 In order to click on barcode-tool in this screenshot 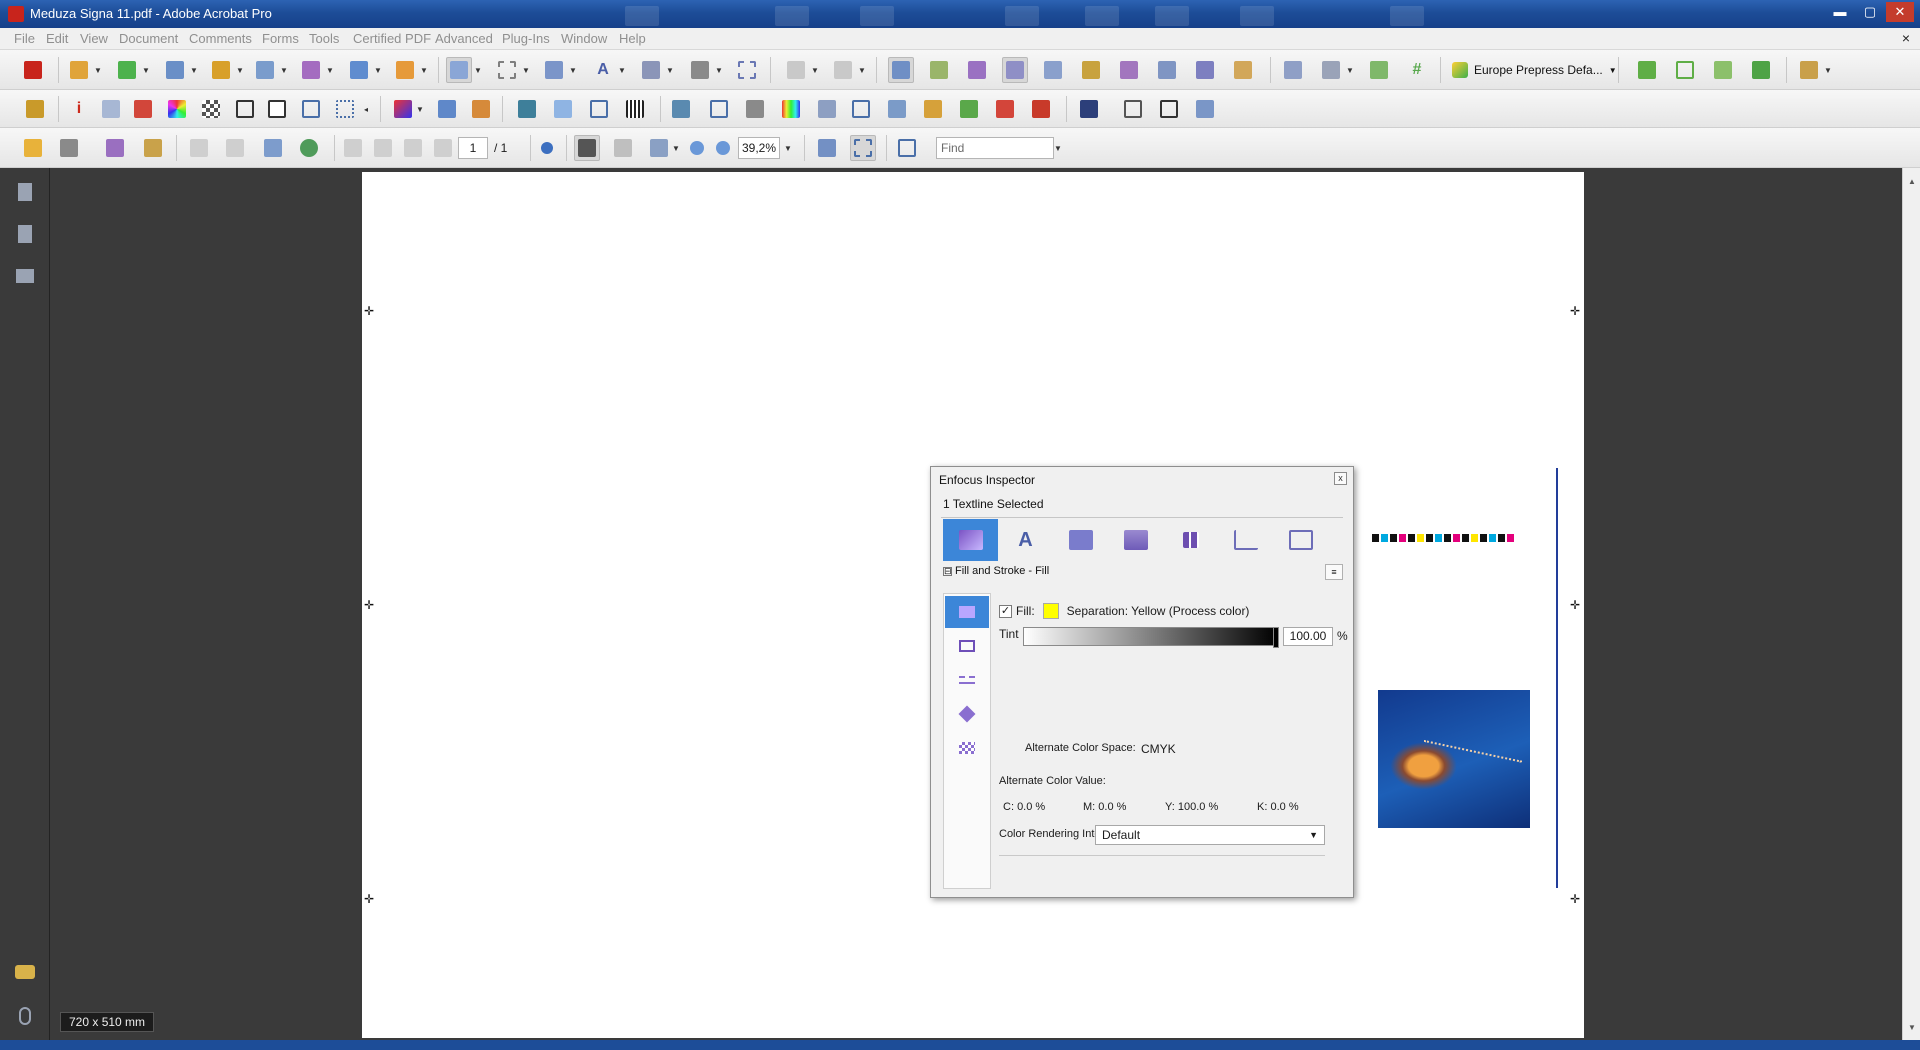, I will do `click(635, 109)`.